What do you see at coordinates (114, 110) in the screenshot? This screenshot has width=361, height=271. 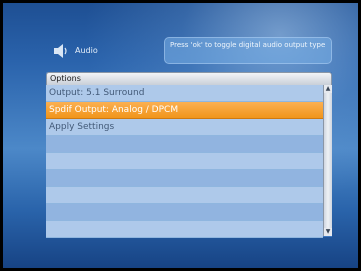 I see `option-label: Spdif Output: Analog / DPCM` at bounding box center [114, 110].